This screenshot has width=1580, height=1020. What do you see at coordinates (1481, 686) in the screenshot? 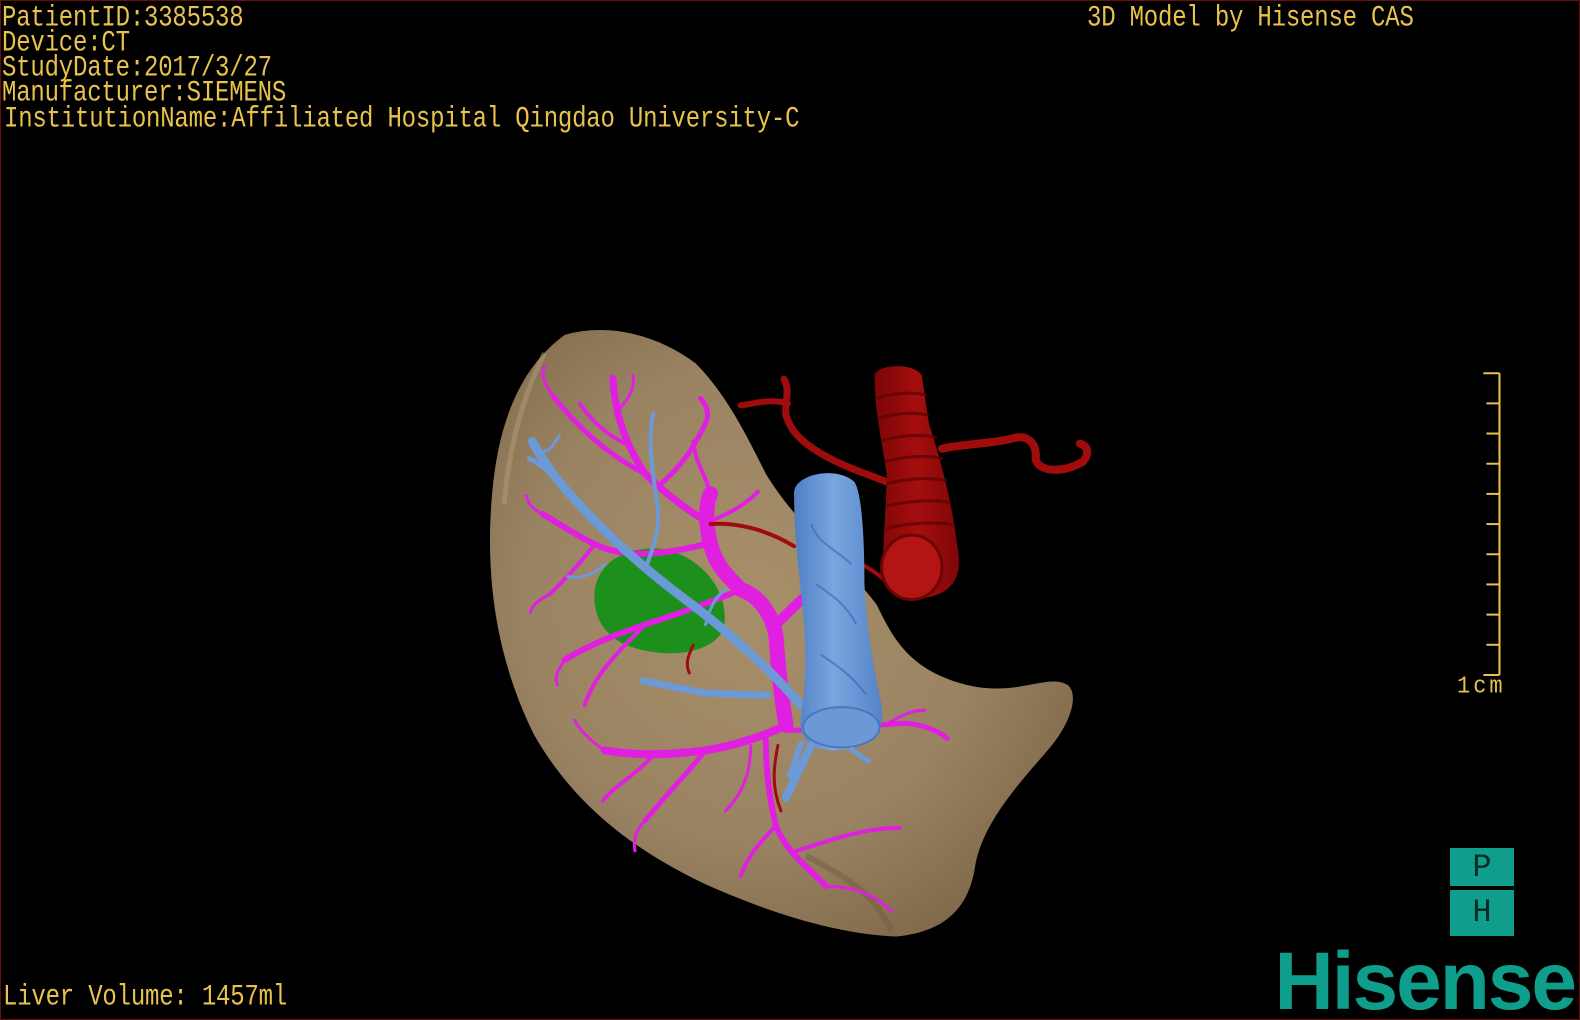
I see `scale-bar-label: 1cm` at bounding box center [1481, 686].